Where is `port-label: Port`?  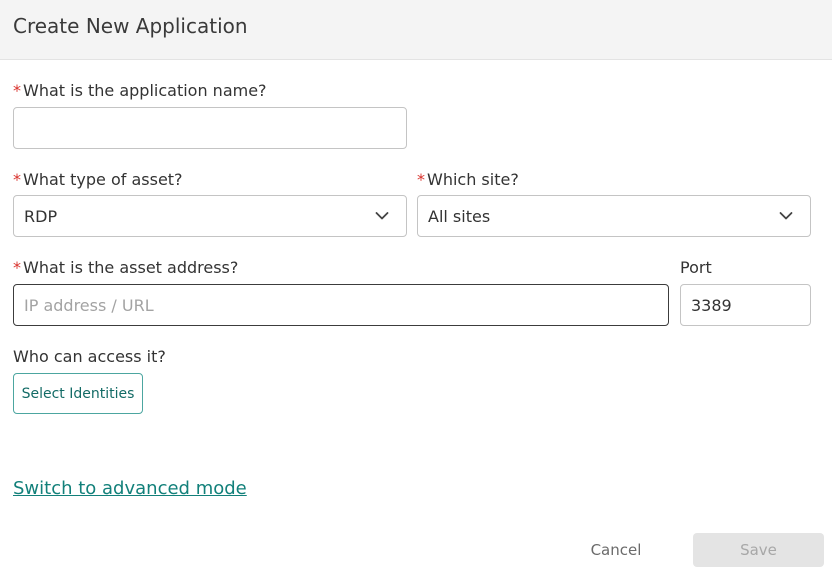 port-label: Port is located at coordinates (696, 267).